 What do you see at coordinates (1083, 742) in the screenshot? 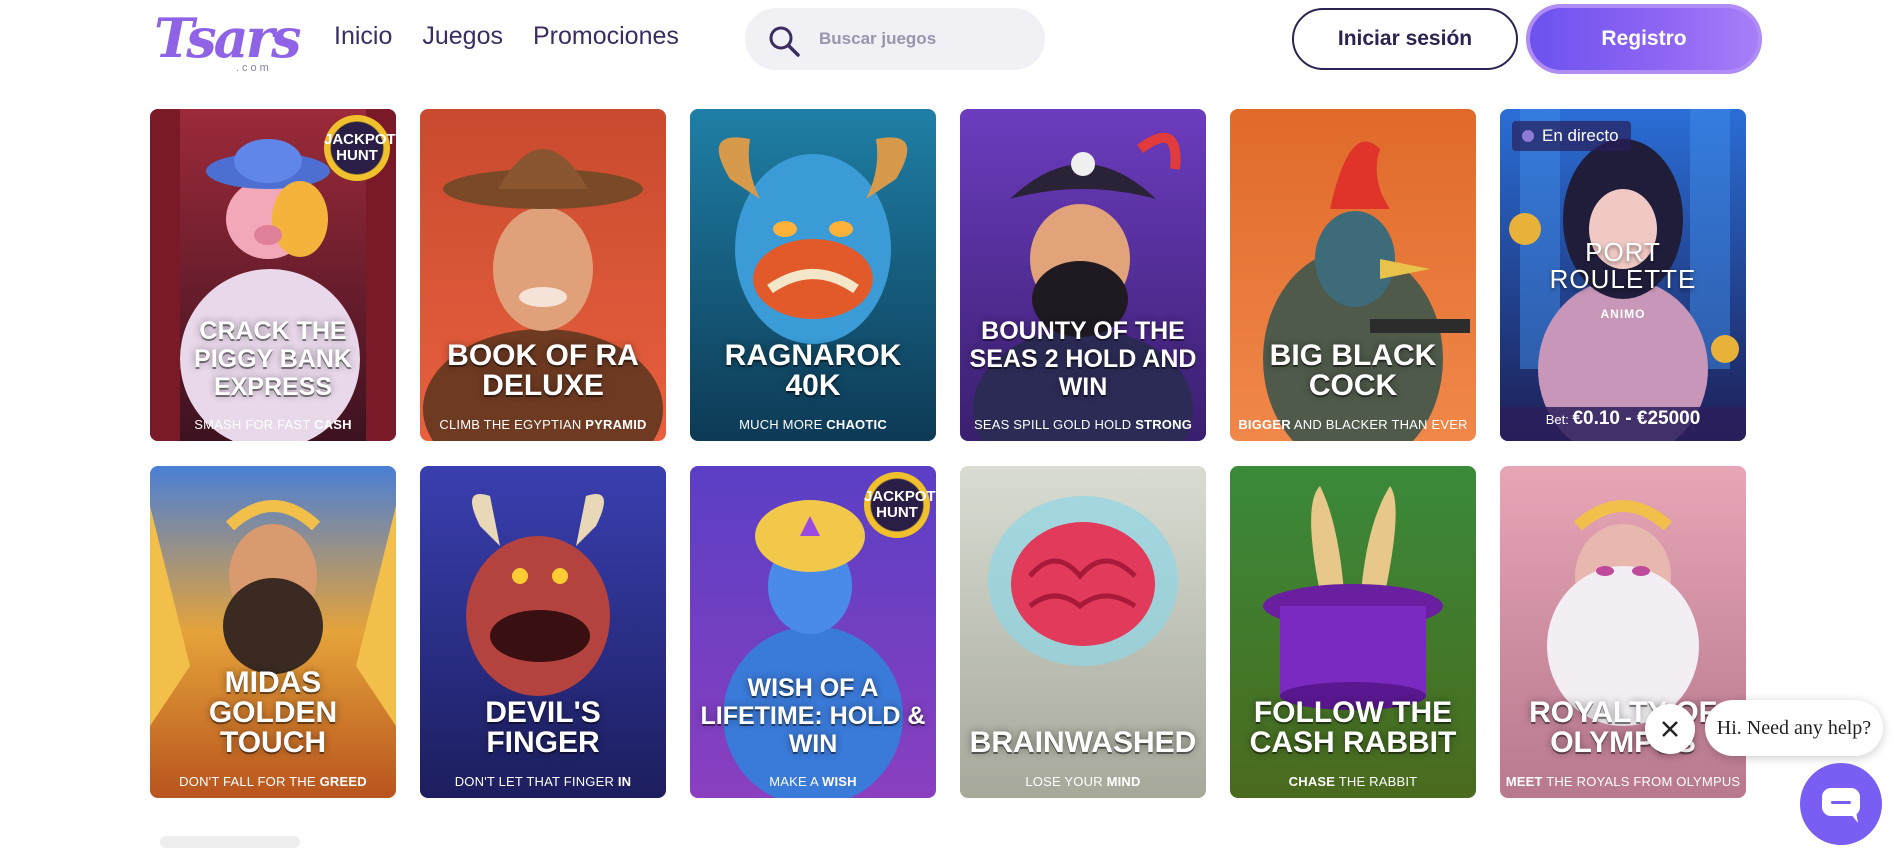
I see `game-title: Brainwashed` at bounding box center [1083, 742].